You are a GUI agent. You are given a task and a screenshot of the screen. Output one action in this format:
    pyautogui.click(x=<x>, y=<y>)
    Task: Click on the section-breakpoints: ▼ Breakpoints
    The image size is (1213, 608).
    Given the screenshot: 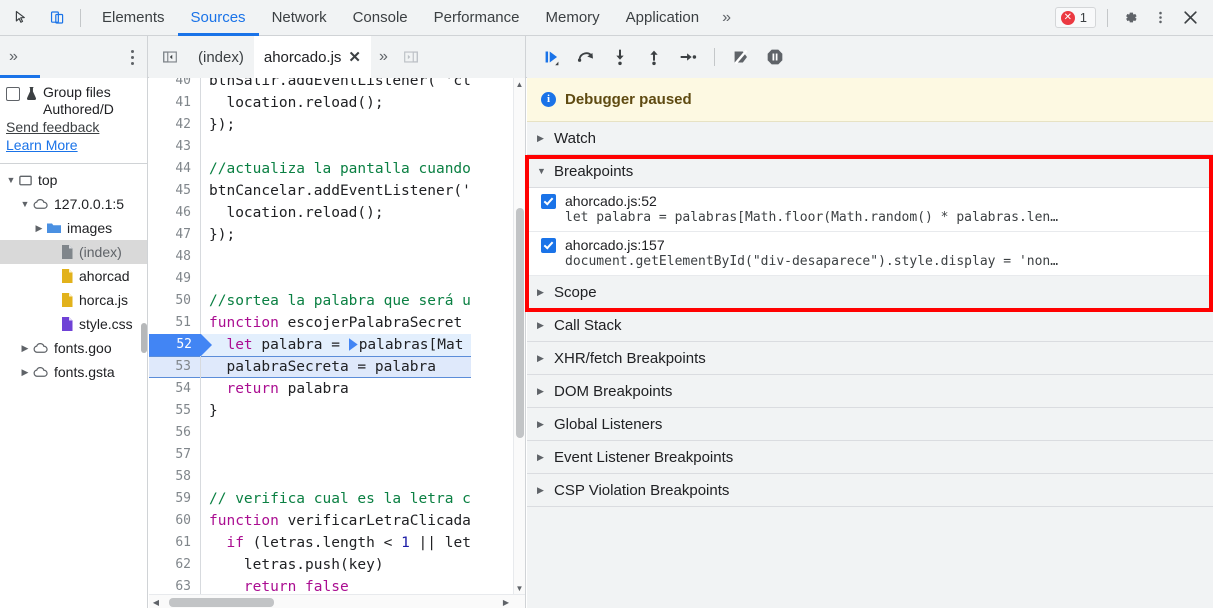 What is the action you would take?
    pyautogui.click(x=870, y=171)
    